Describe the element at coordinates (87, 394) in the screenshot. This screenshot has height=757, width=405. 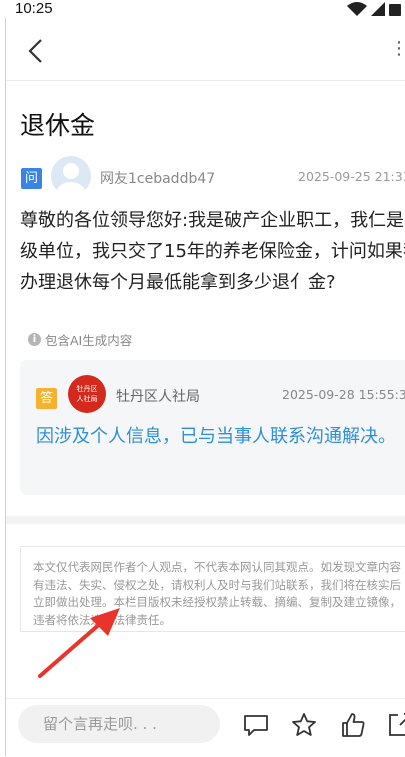
I see `org-logo: 牡丹区 人社局` at that location.